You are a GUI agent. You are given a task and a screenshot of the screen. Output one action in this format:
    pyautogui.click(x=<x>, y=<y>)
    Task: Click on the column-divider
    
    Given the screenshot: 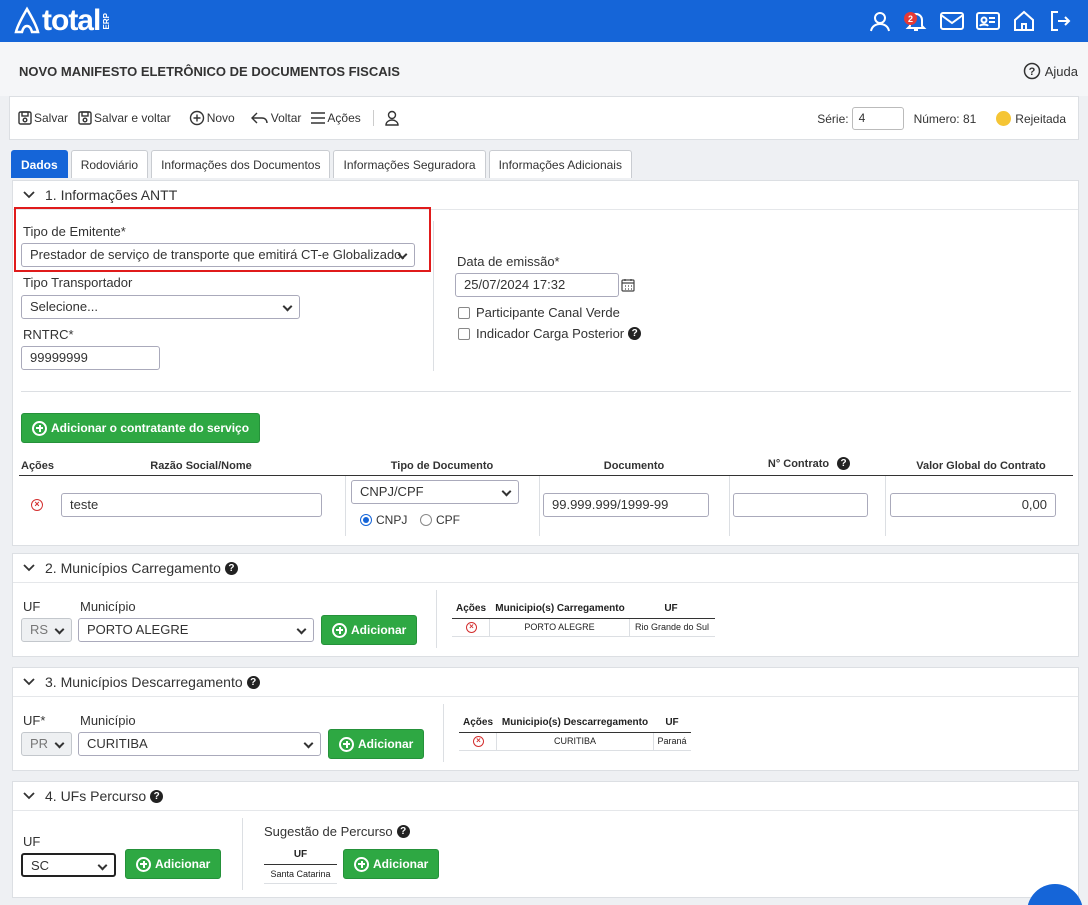 What is the action you would take?
    pyautogui.click(x=242, y=854)
    